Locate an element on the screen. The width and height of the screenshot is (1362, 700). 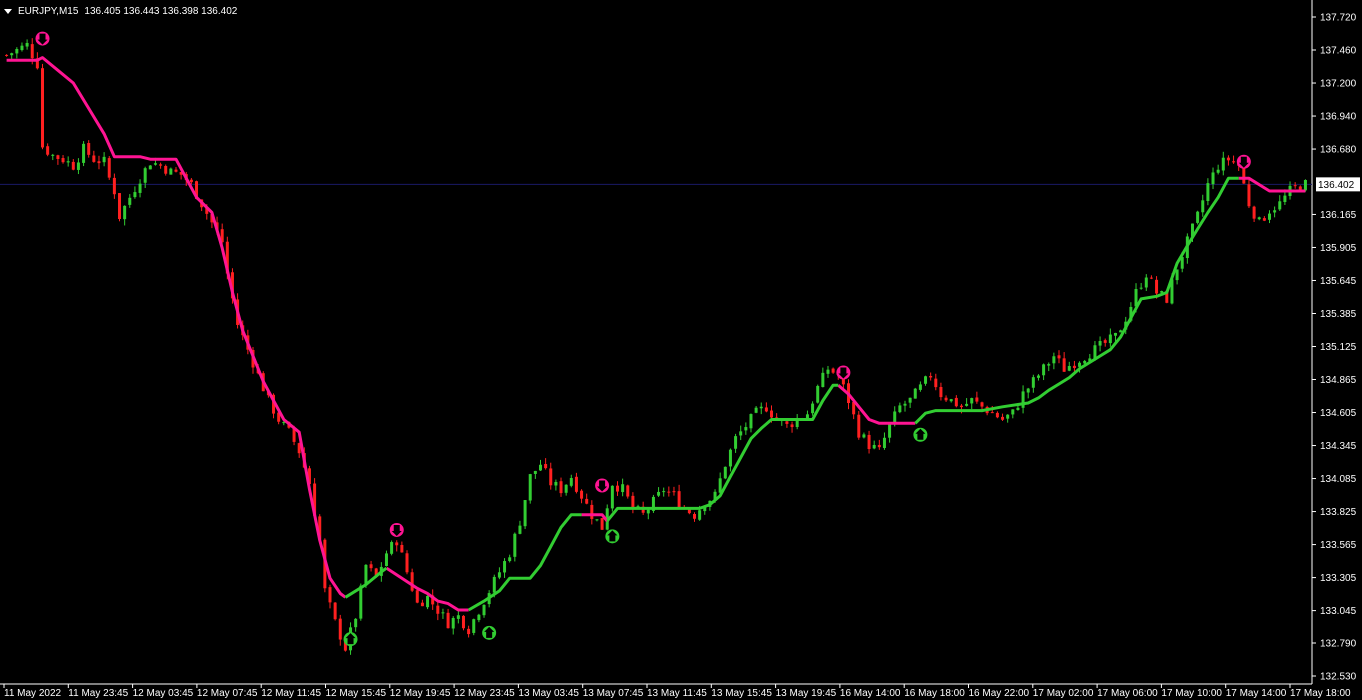
x-tick-label: 12 May 23:45 is located at coordinates (484, 693).